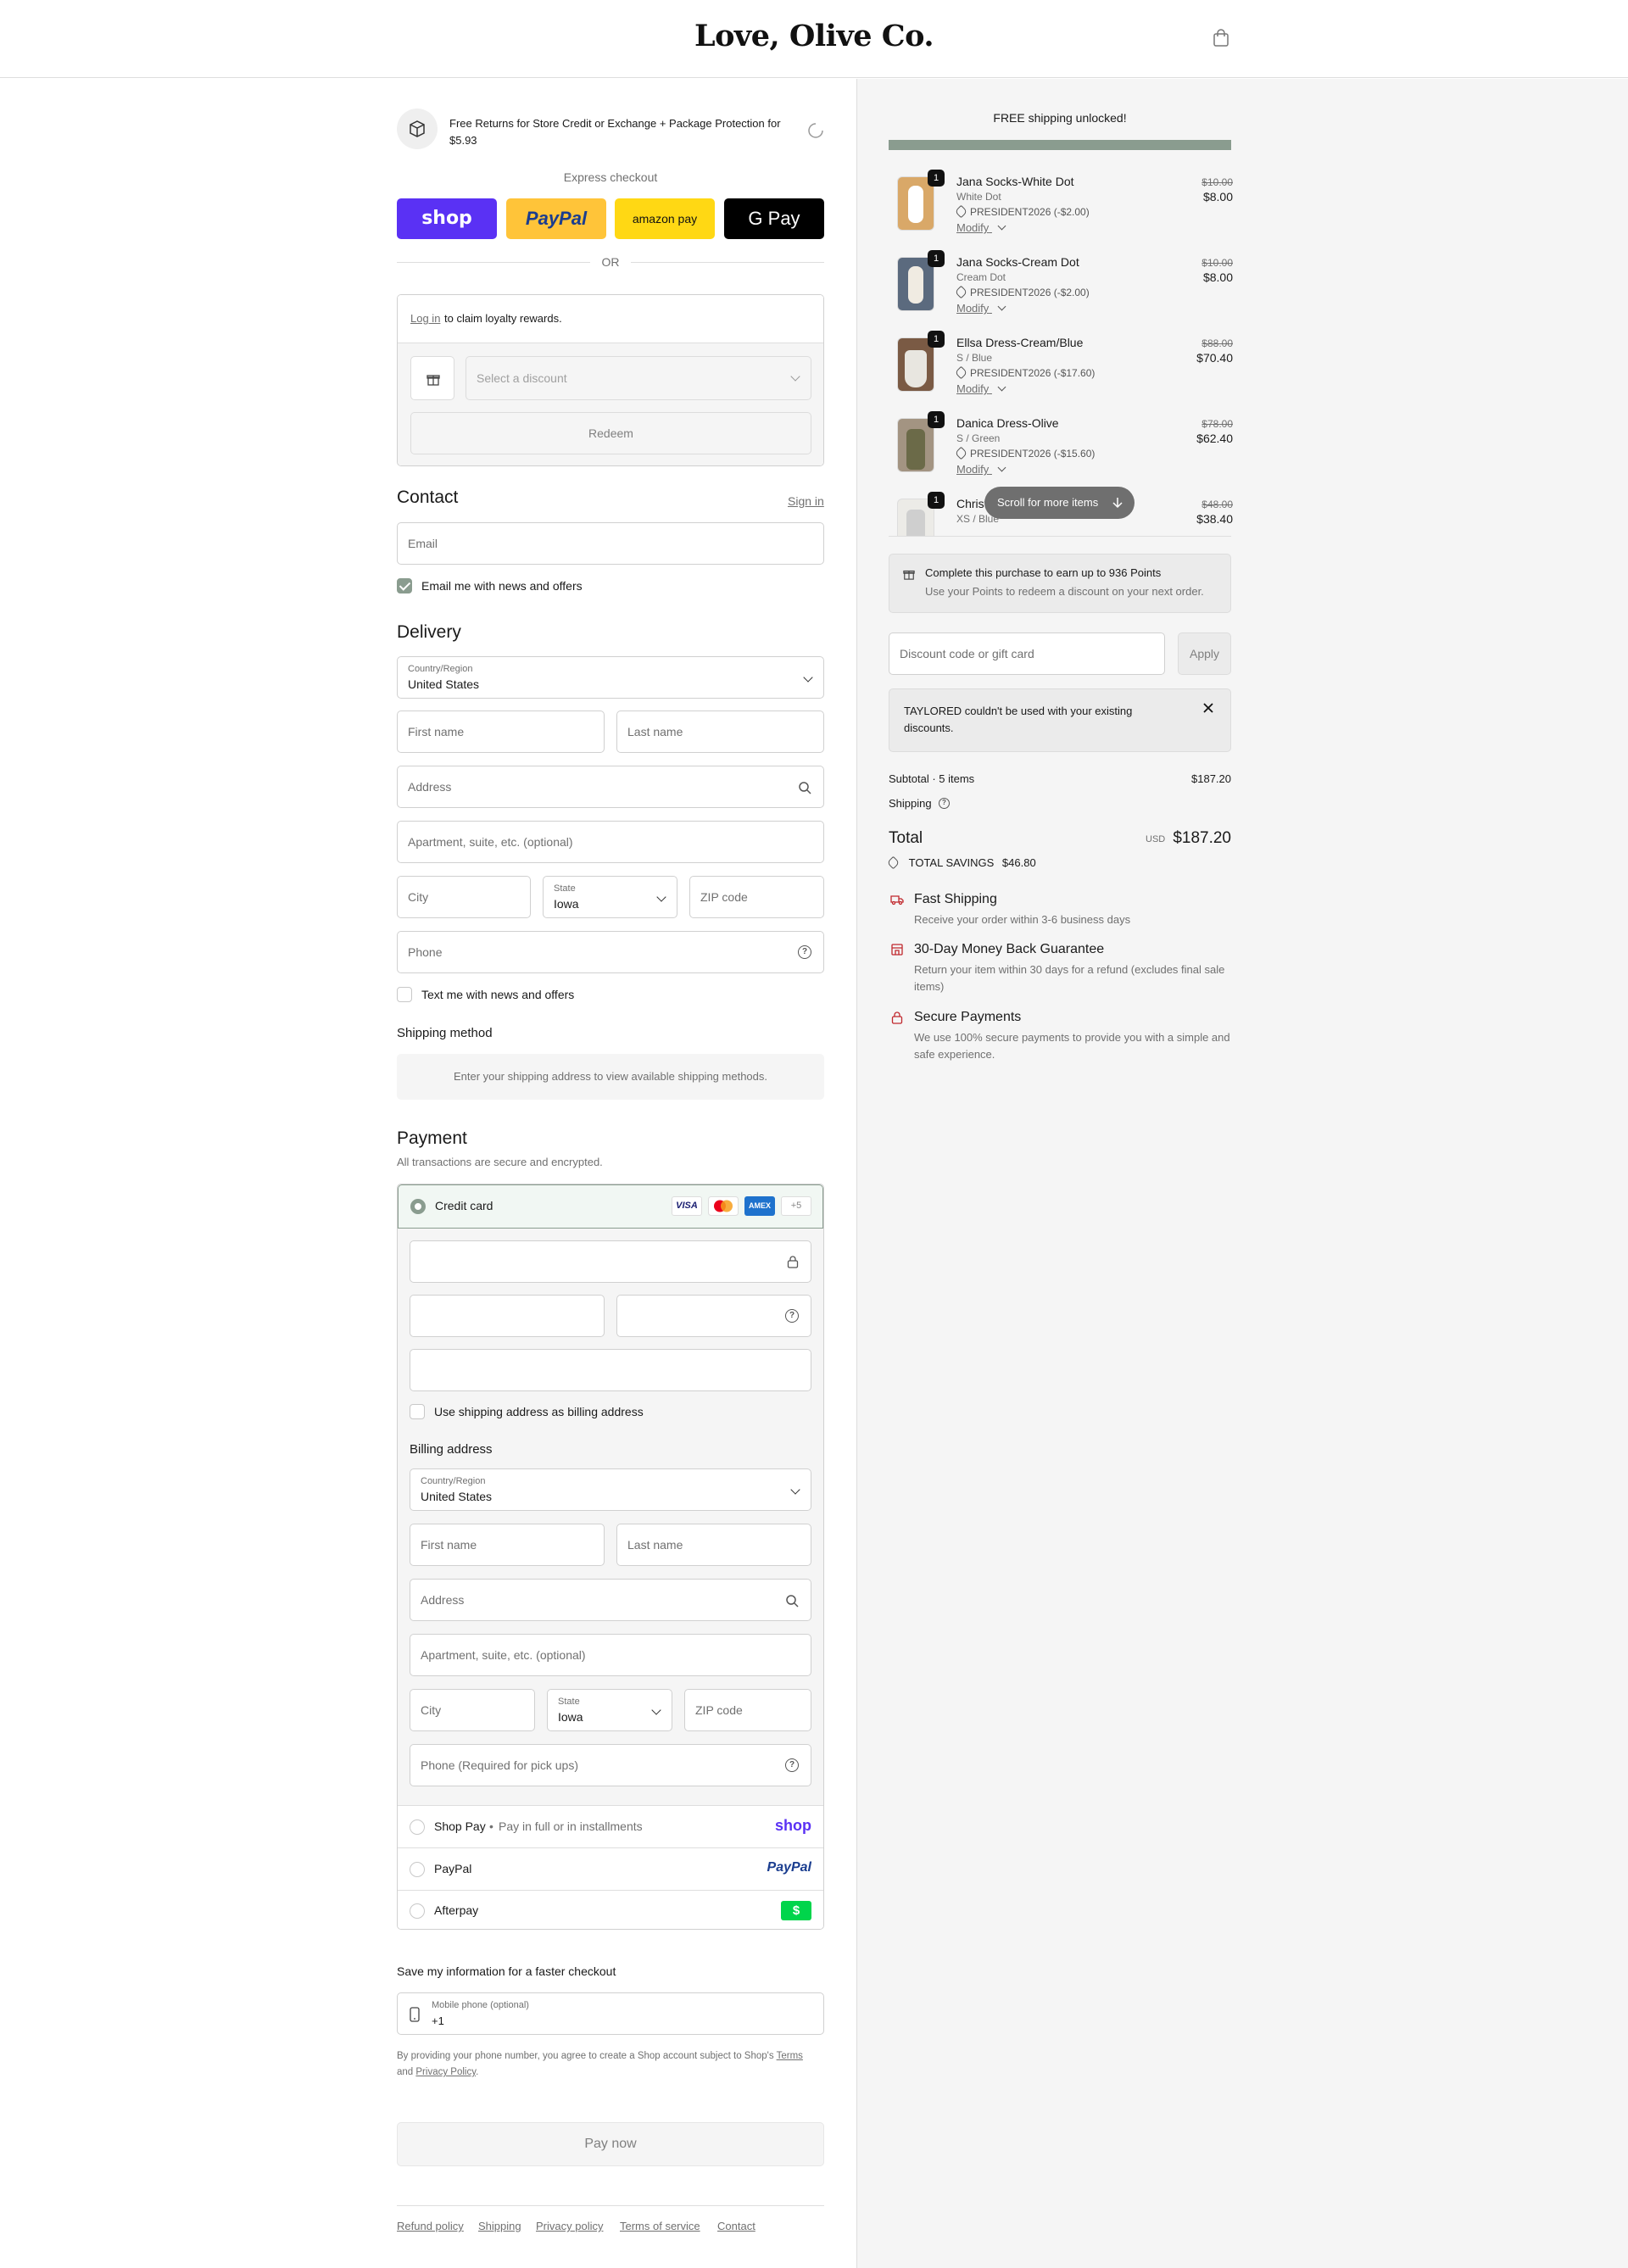 The width and height of the screenshot is (1628, 2268). What do you see at coordinates (499, 2226) in the screenshot?
I see `shipping-link: Shipping` at bounding box center [499, 2226].